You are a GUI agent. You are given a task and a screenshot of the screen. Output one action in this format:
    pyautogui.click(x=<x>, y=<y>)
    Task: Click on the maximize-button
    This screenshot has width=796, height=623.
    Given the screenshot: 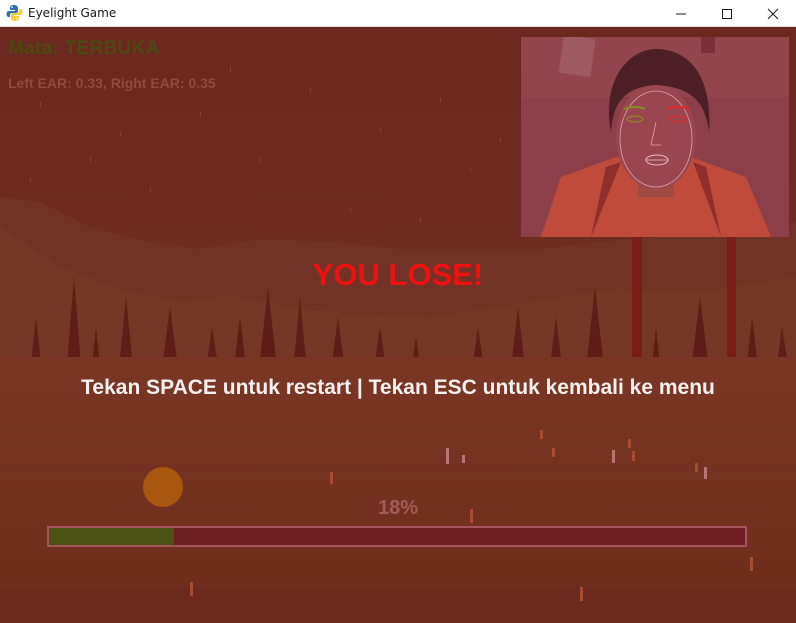 What is the action you would take?
    pyautogui.click(x=727, y=13)
    